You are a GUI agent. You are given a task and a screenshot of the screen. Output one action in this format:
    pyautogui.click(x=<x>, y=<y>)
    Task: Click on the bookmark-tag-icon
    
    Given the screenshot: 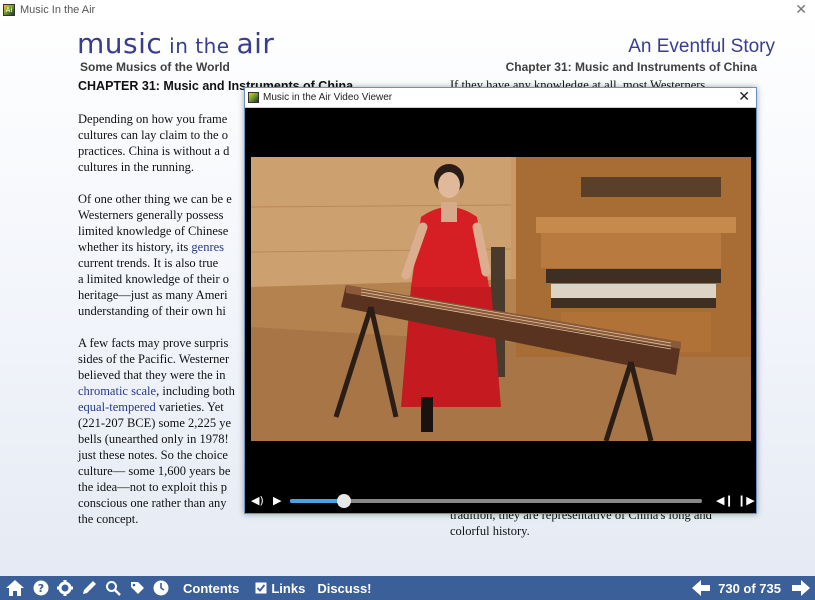 What is the action you would take?
    pyautogui.click(x=137, y=588)
    